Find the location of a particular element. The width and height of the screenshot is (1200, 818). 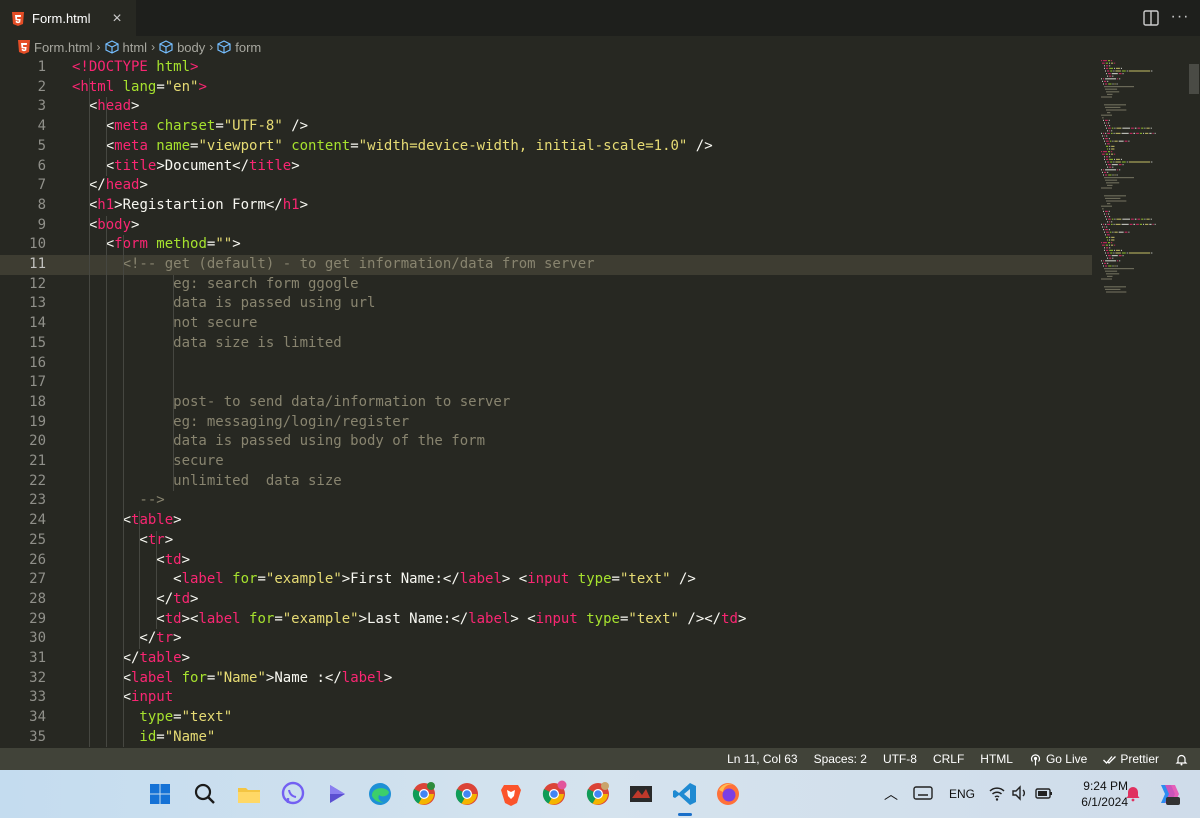

prettier-button: Prettier is located at coordinates (1131, 759).